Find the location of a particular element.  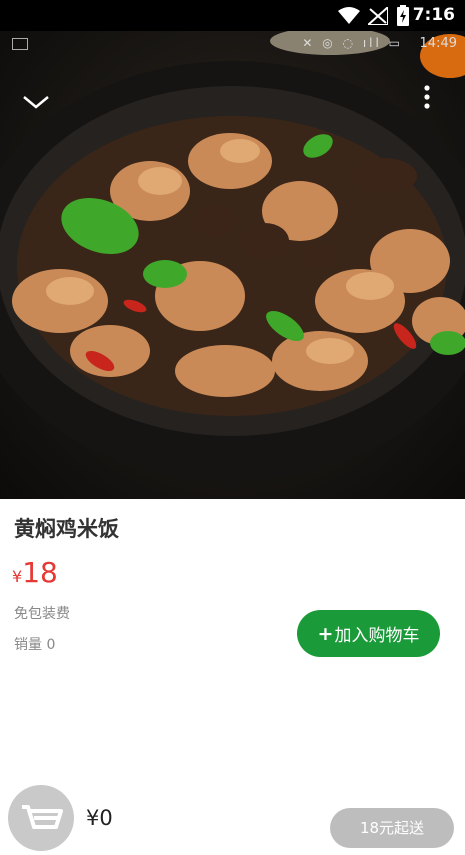

more-vertical-icon is located at coordinates (427, 99).